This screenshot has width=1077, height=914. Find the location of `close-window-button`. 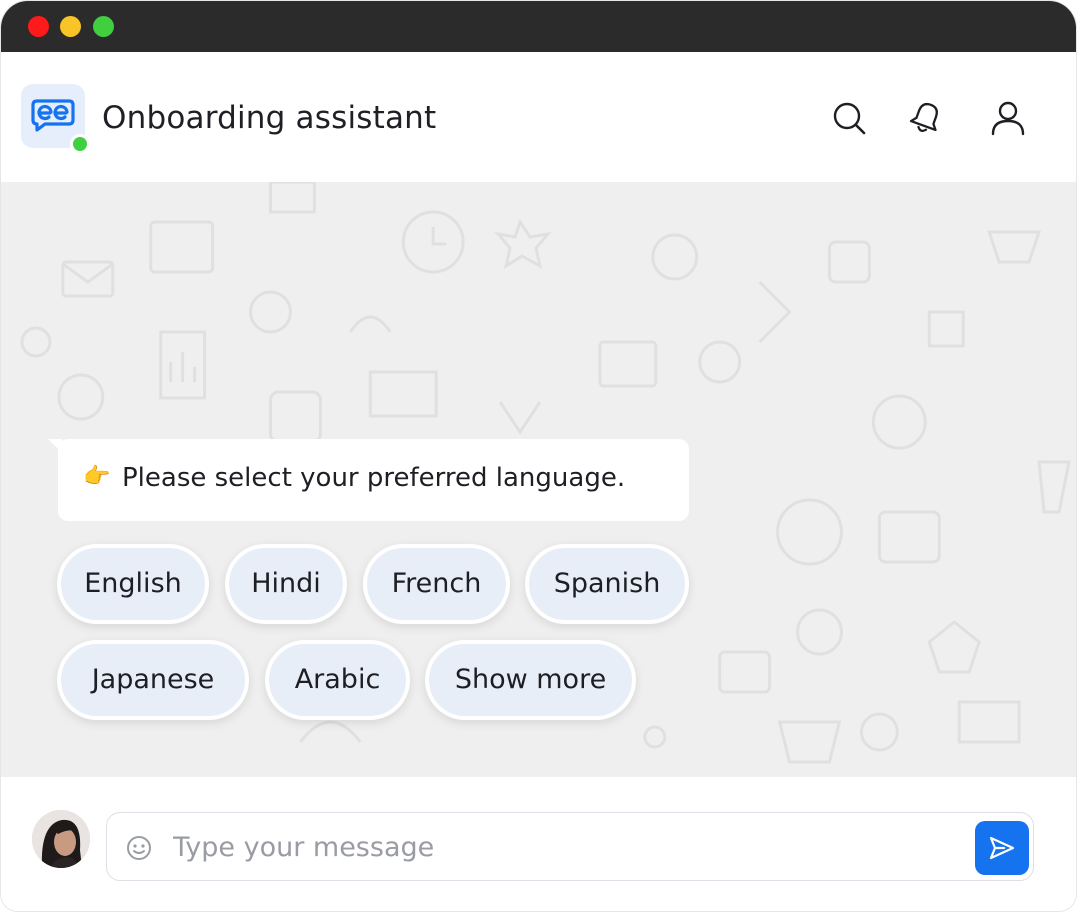

close-window-button is located at coordinates (38, 26).